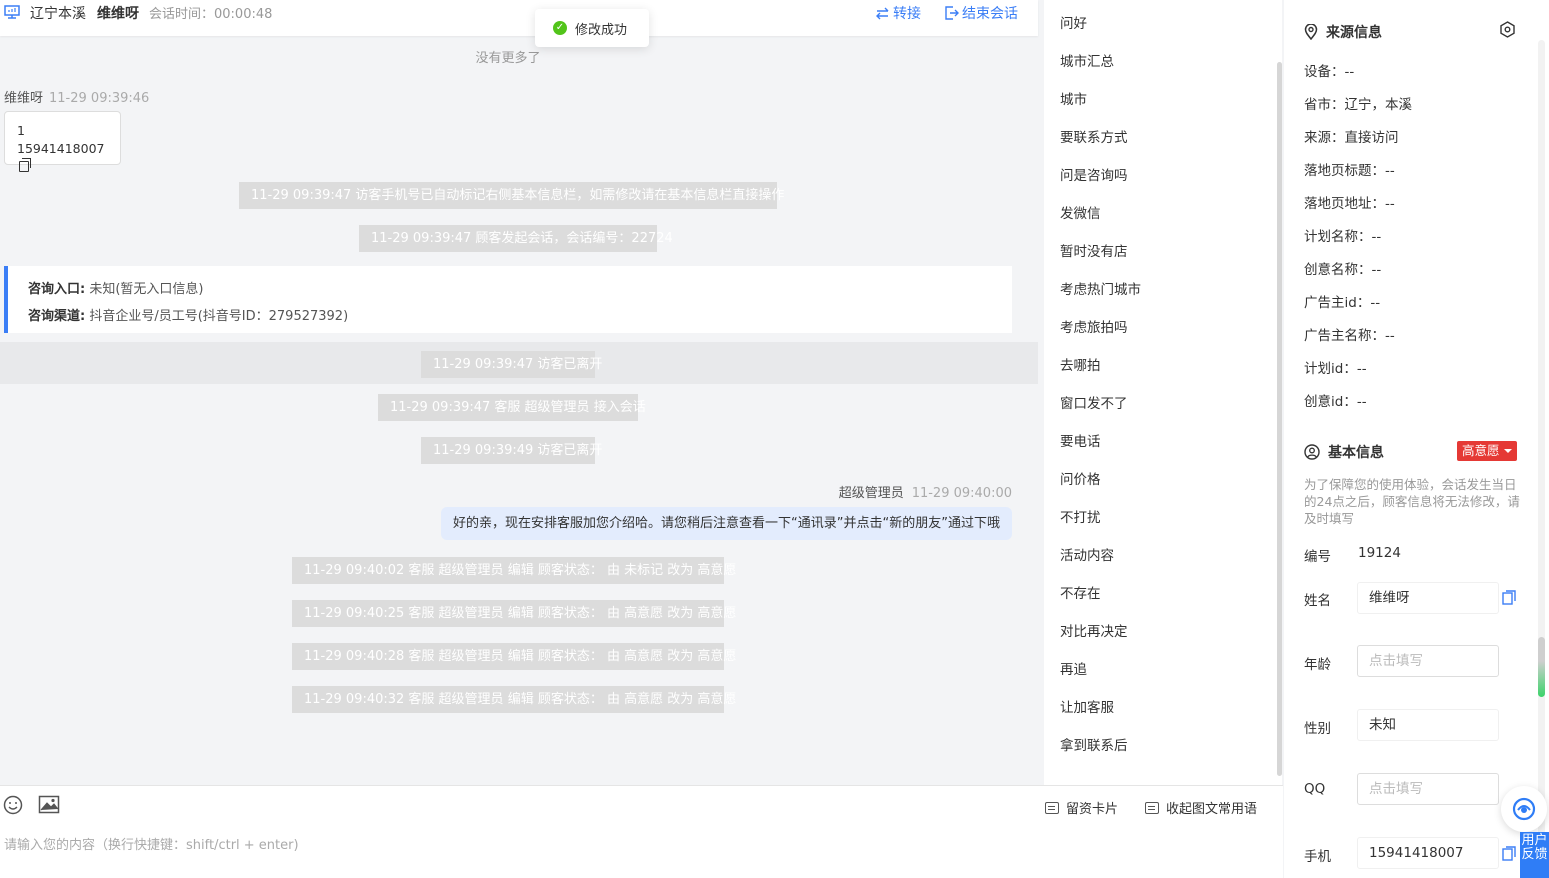 Image resolution: width=1549 pixels, height=878 pixels. What do you see at coordinates (49, 805) in the screenshot?
I see `image-icon` at bounding box center [49, 805].